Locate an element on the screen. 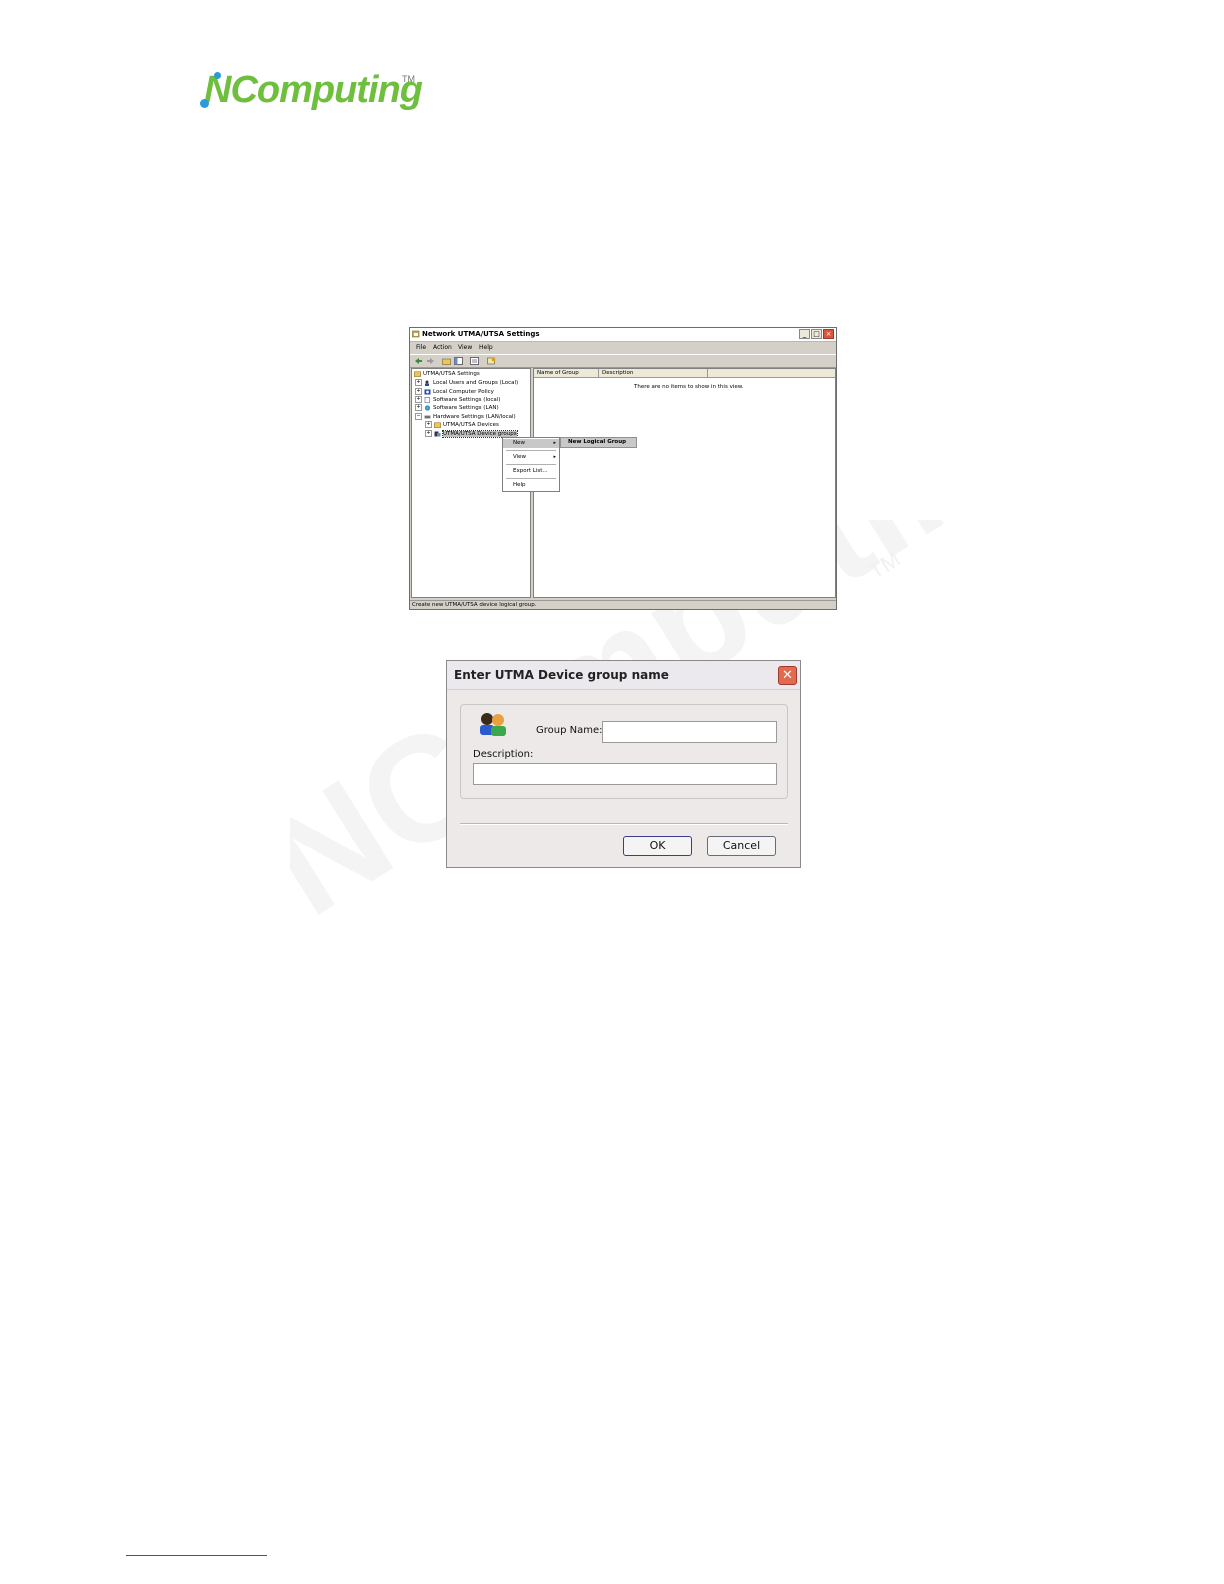 The width and height of the screenshot is (1224, 1584). dialog-divider is located at coordinates (624, 824).